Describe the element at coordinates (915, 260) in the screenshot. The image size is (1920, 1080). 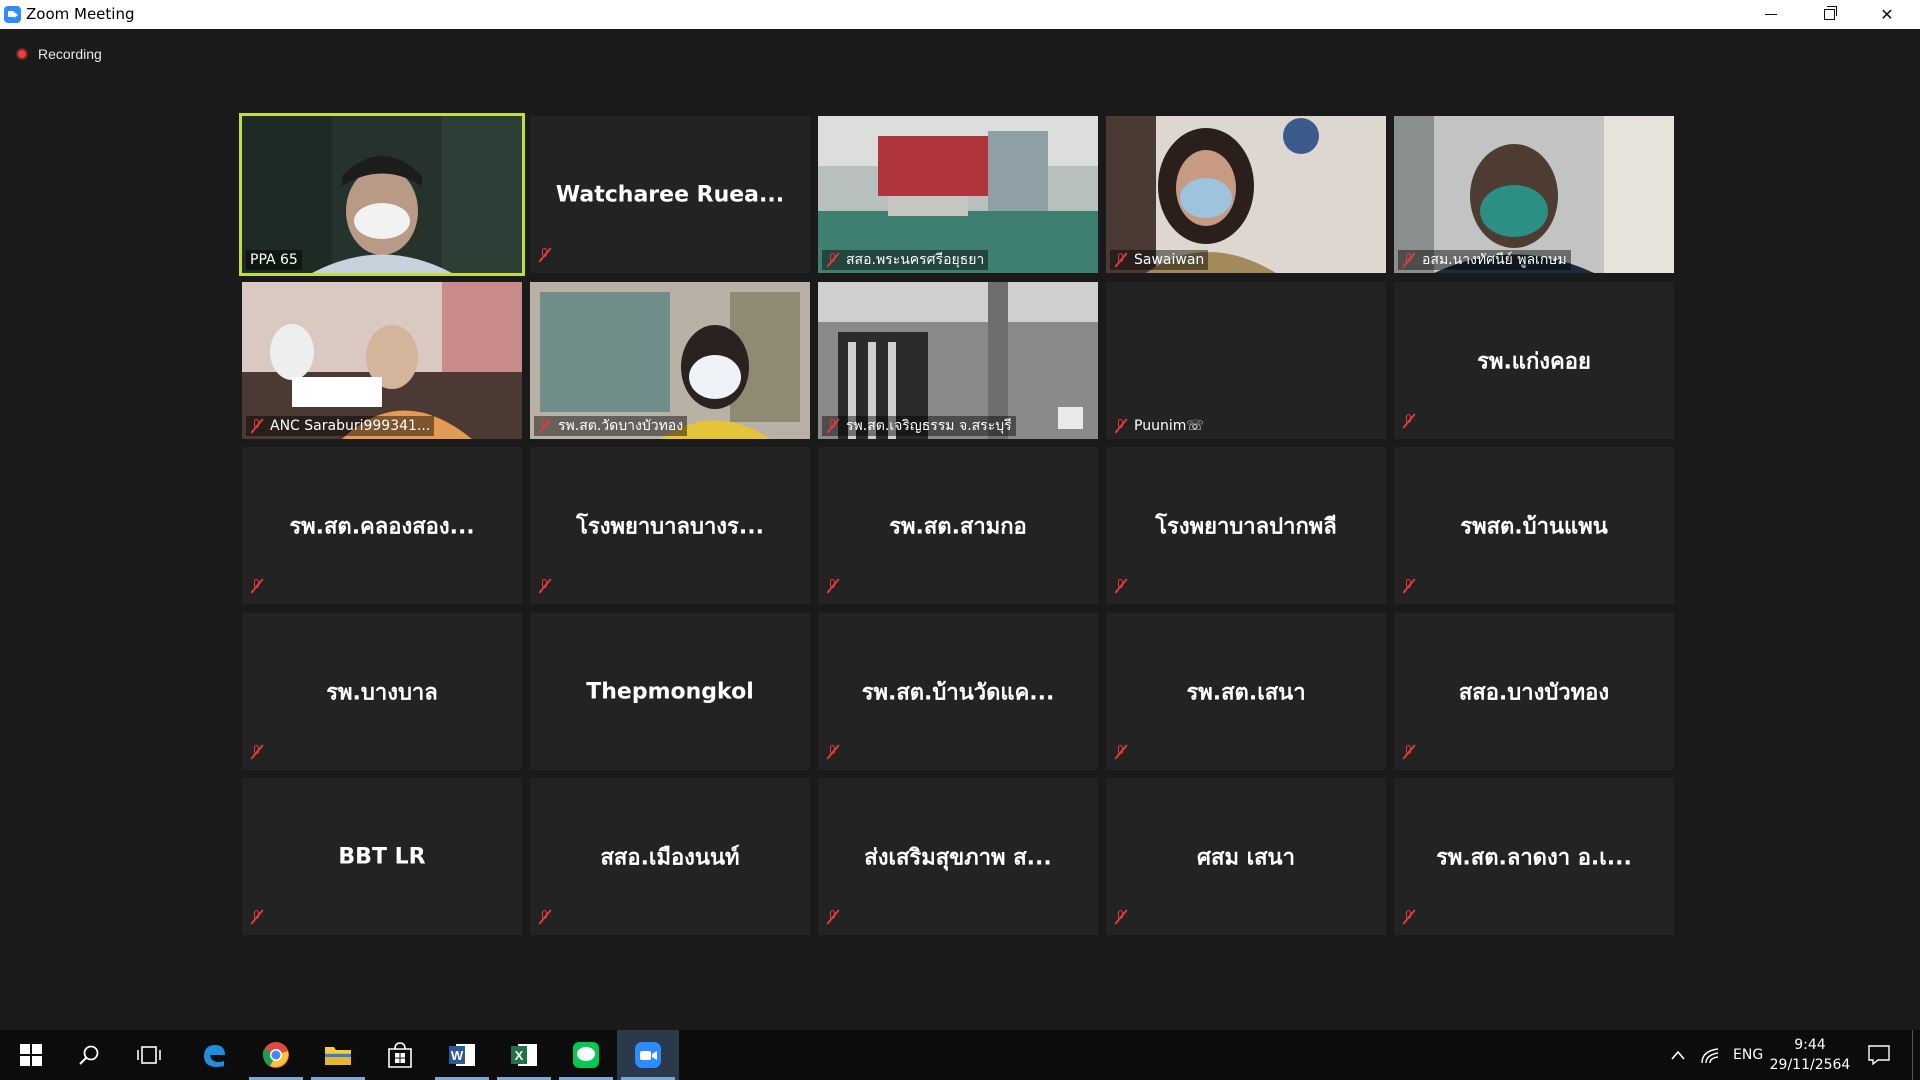
I see `participant-name: สสอ.พระนครศรีอยุธยา` at that location.